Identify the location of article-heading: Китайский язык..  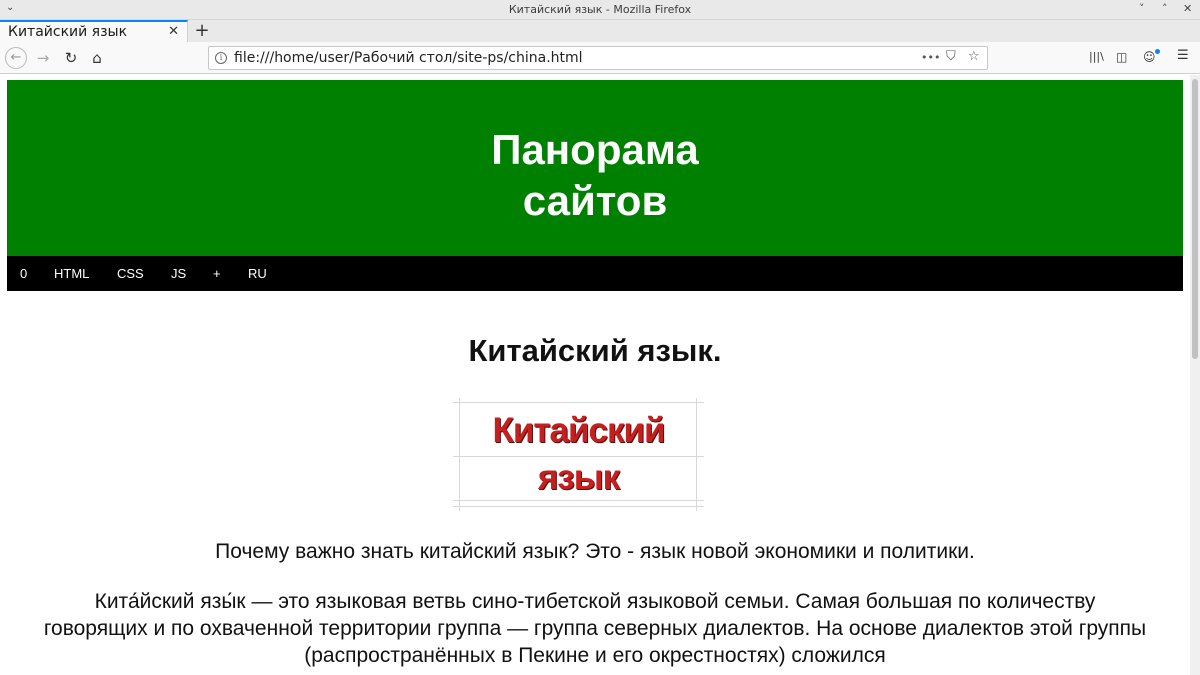
(595, 350).